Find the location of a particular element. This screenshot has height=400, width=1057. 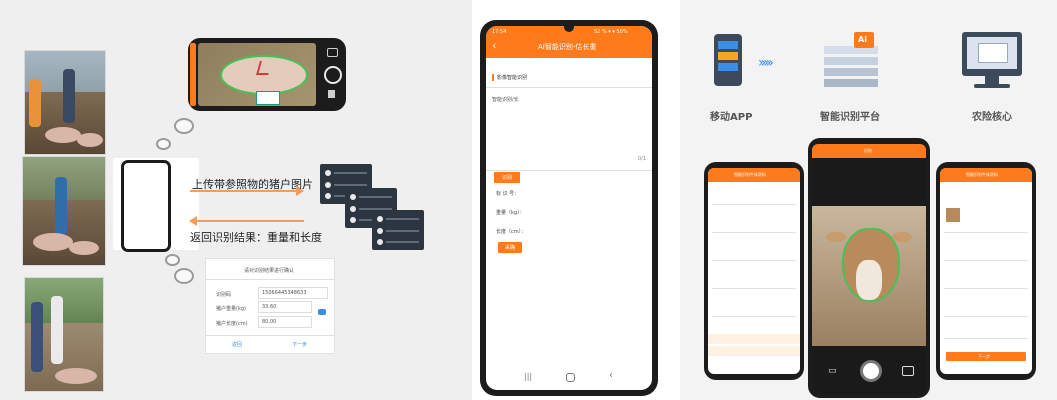

right-phone-header: 智能识别牛体资料 is located at coordinates (982, 174).